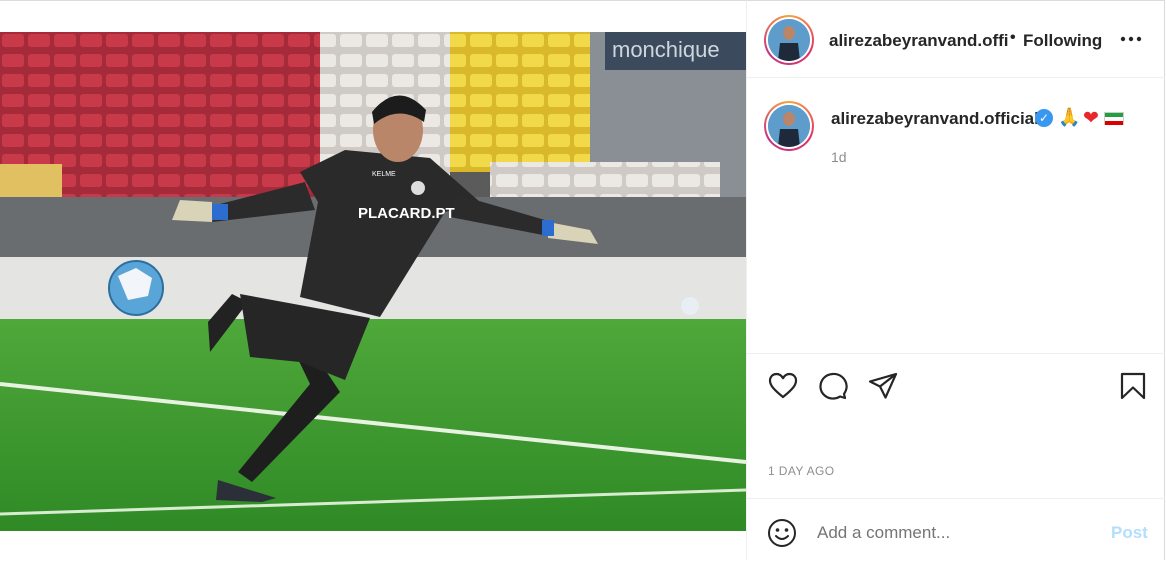  What do you see at coordinates (919, 41) in the screenshot?
I see `header-username: alirezabeyranvand.offi` at bounding box center [919, 41].